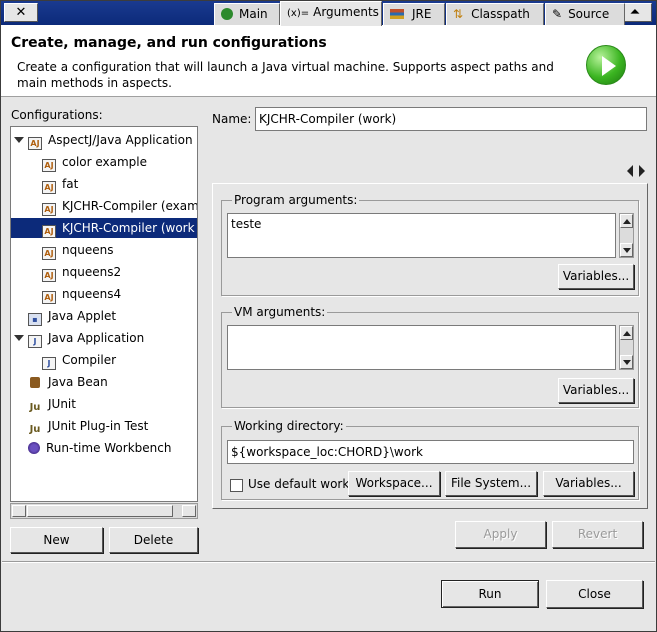  I want to click on scroll-thumb, so click(100, 511).